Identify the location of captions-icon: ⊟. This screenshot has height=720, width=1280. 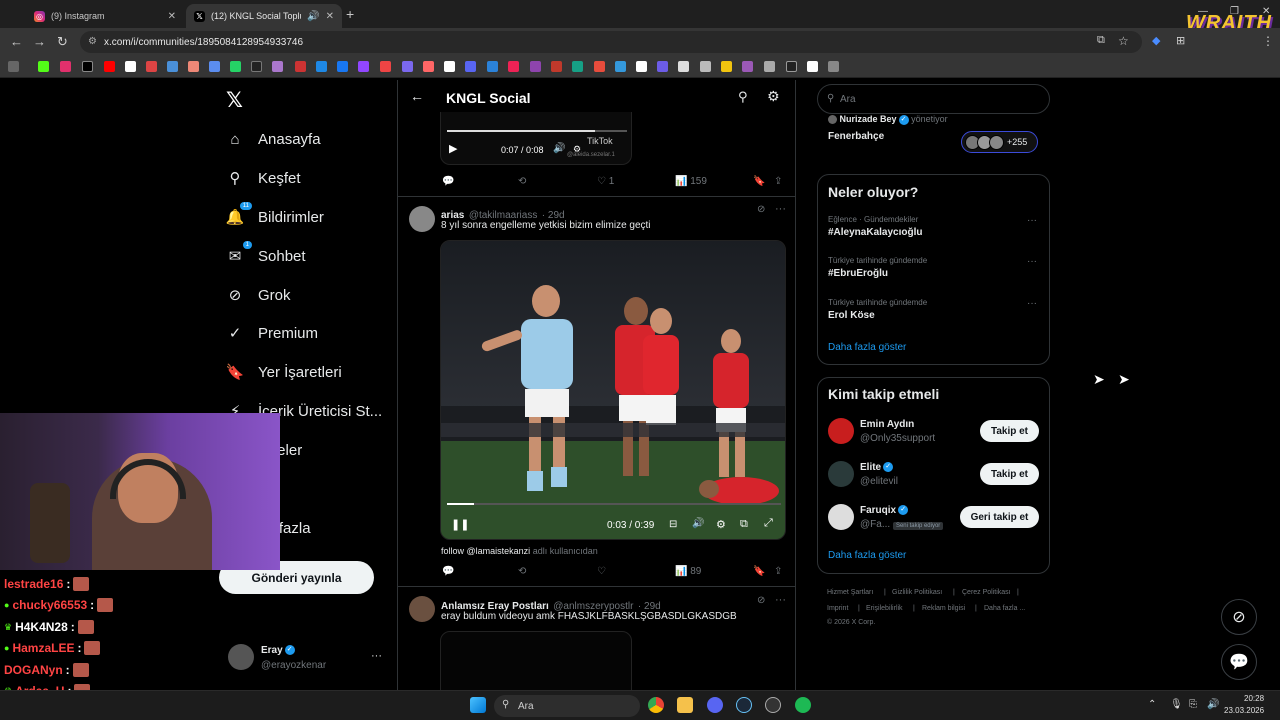
(673, 524).